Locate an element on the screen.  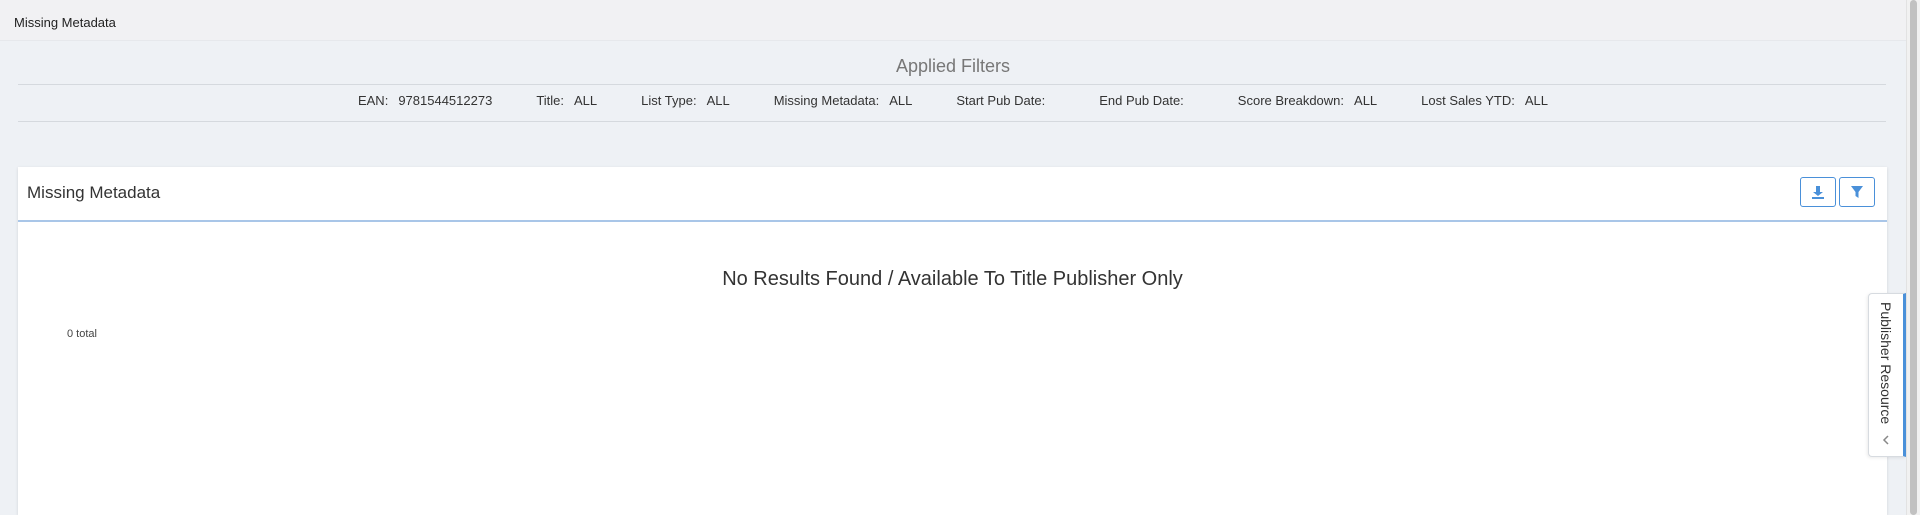
top-bar: Missing Metadata is located at coordinates (953, 20).